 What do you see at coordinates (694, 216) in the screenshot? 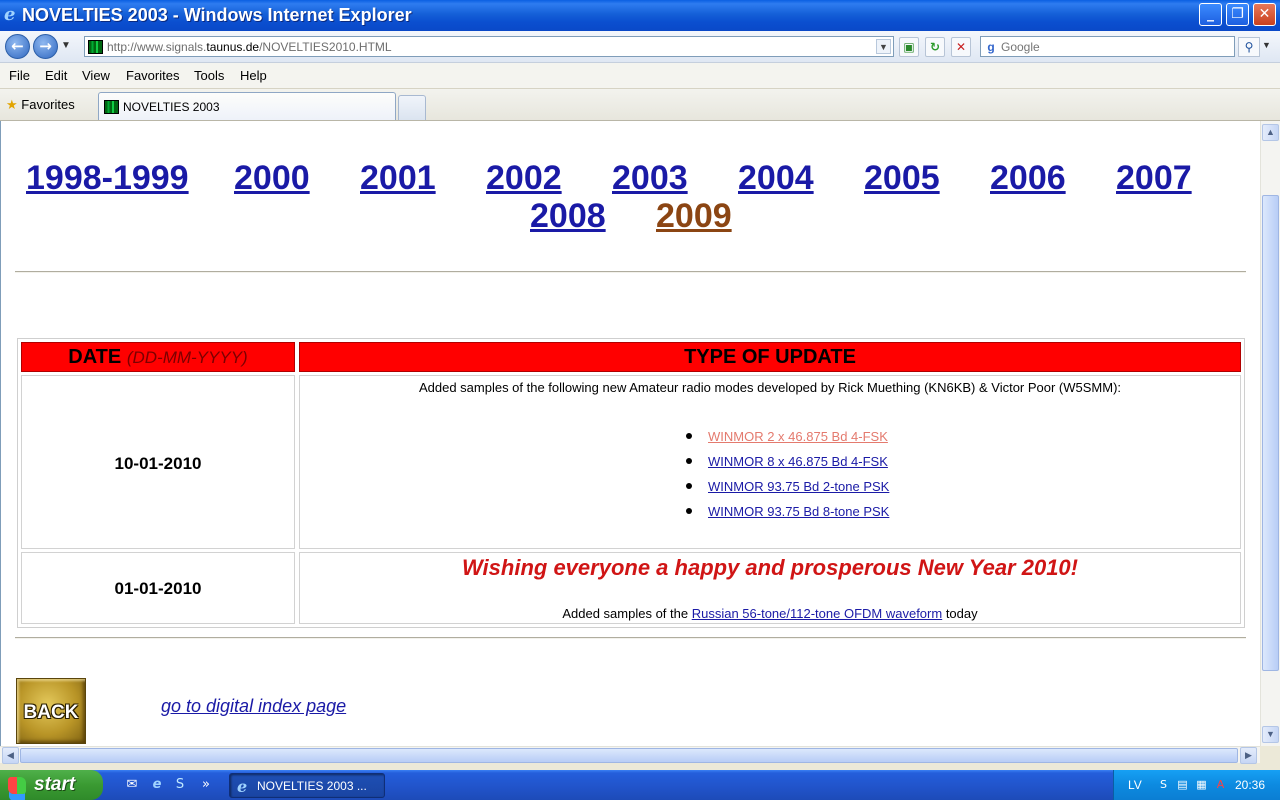
I see `year-link-2009: 2009` at bounding box center [694, 216].